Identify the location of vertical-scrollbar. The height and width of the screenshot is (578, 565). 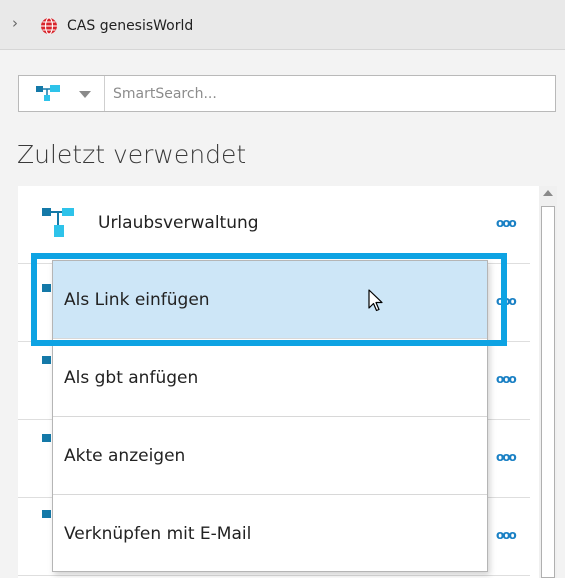
(548, 382).